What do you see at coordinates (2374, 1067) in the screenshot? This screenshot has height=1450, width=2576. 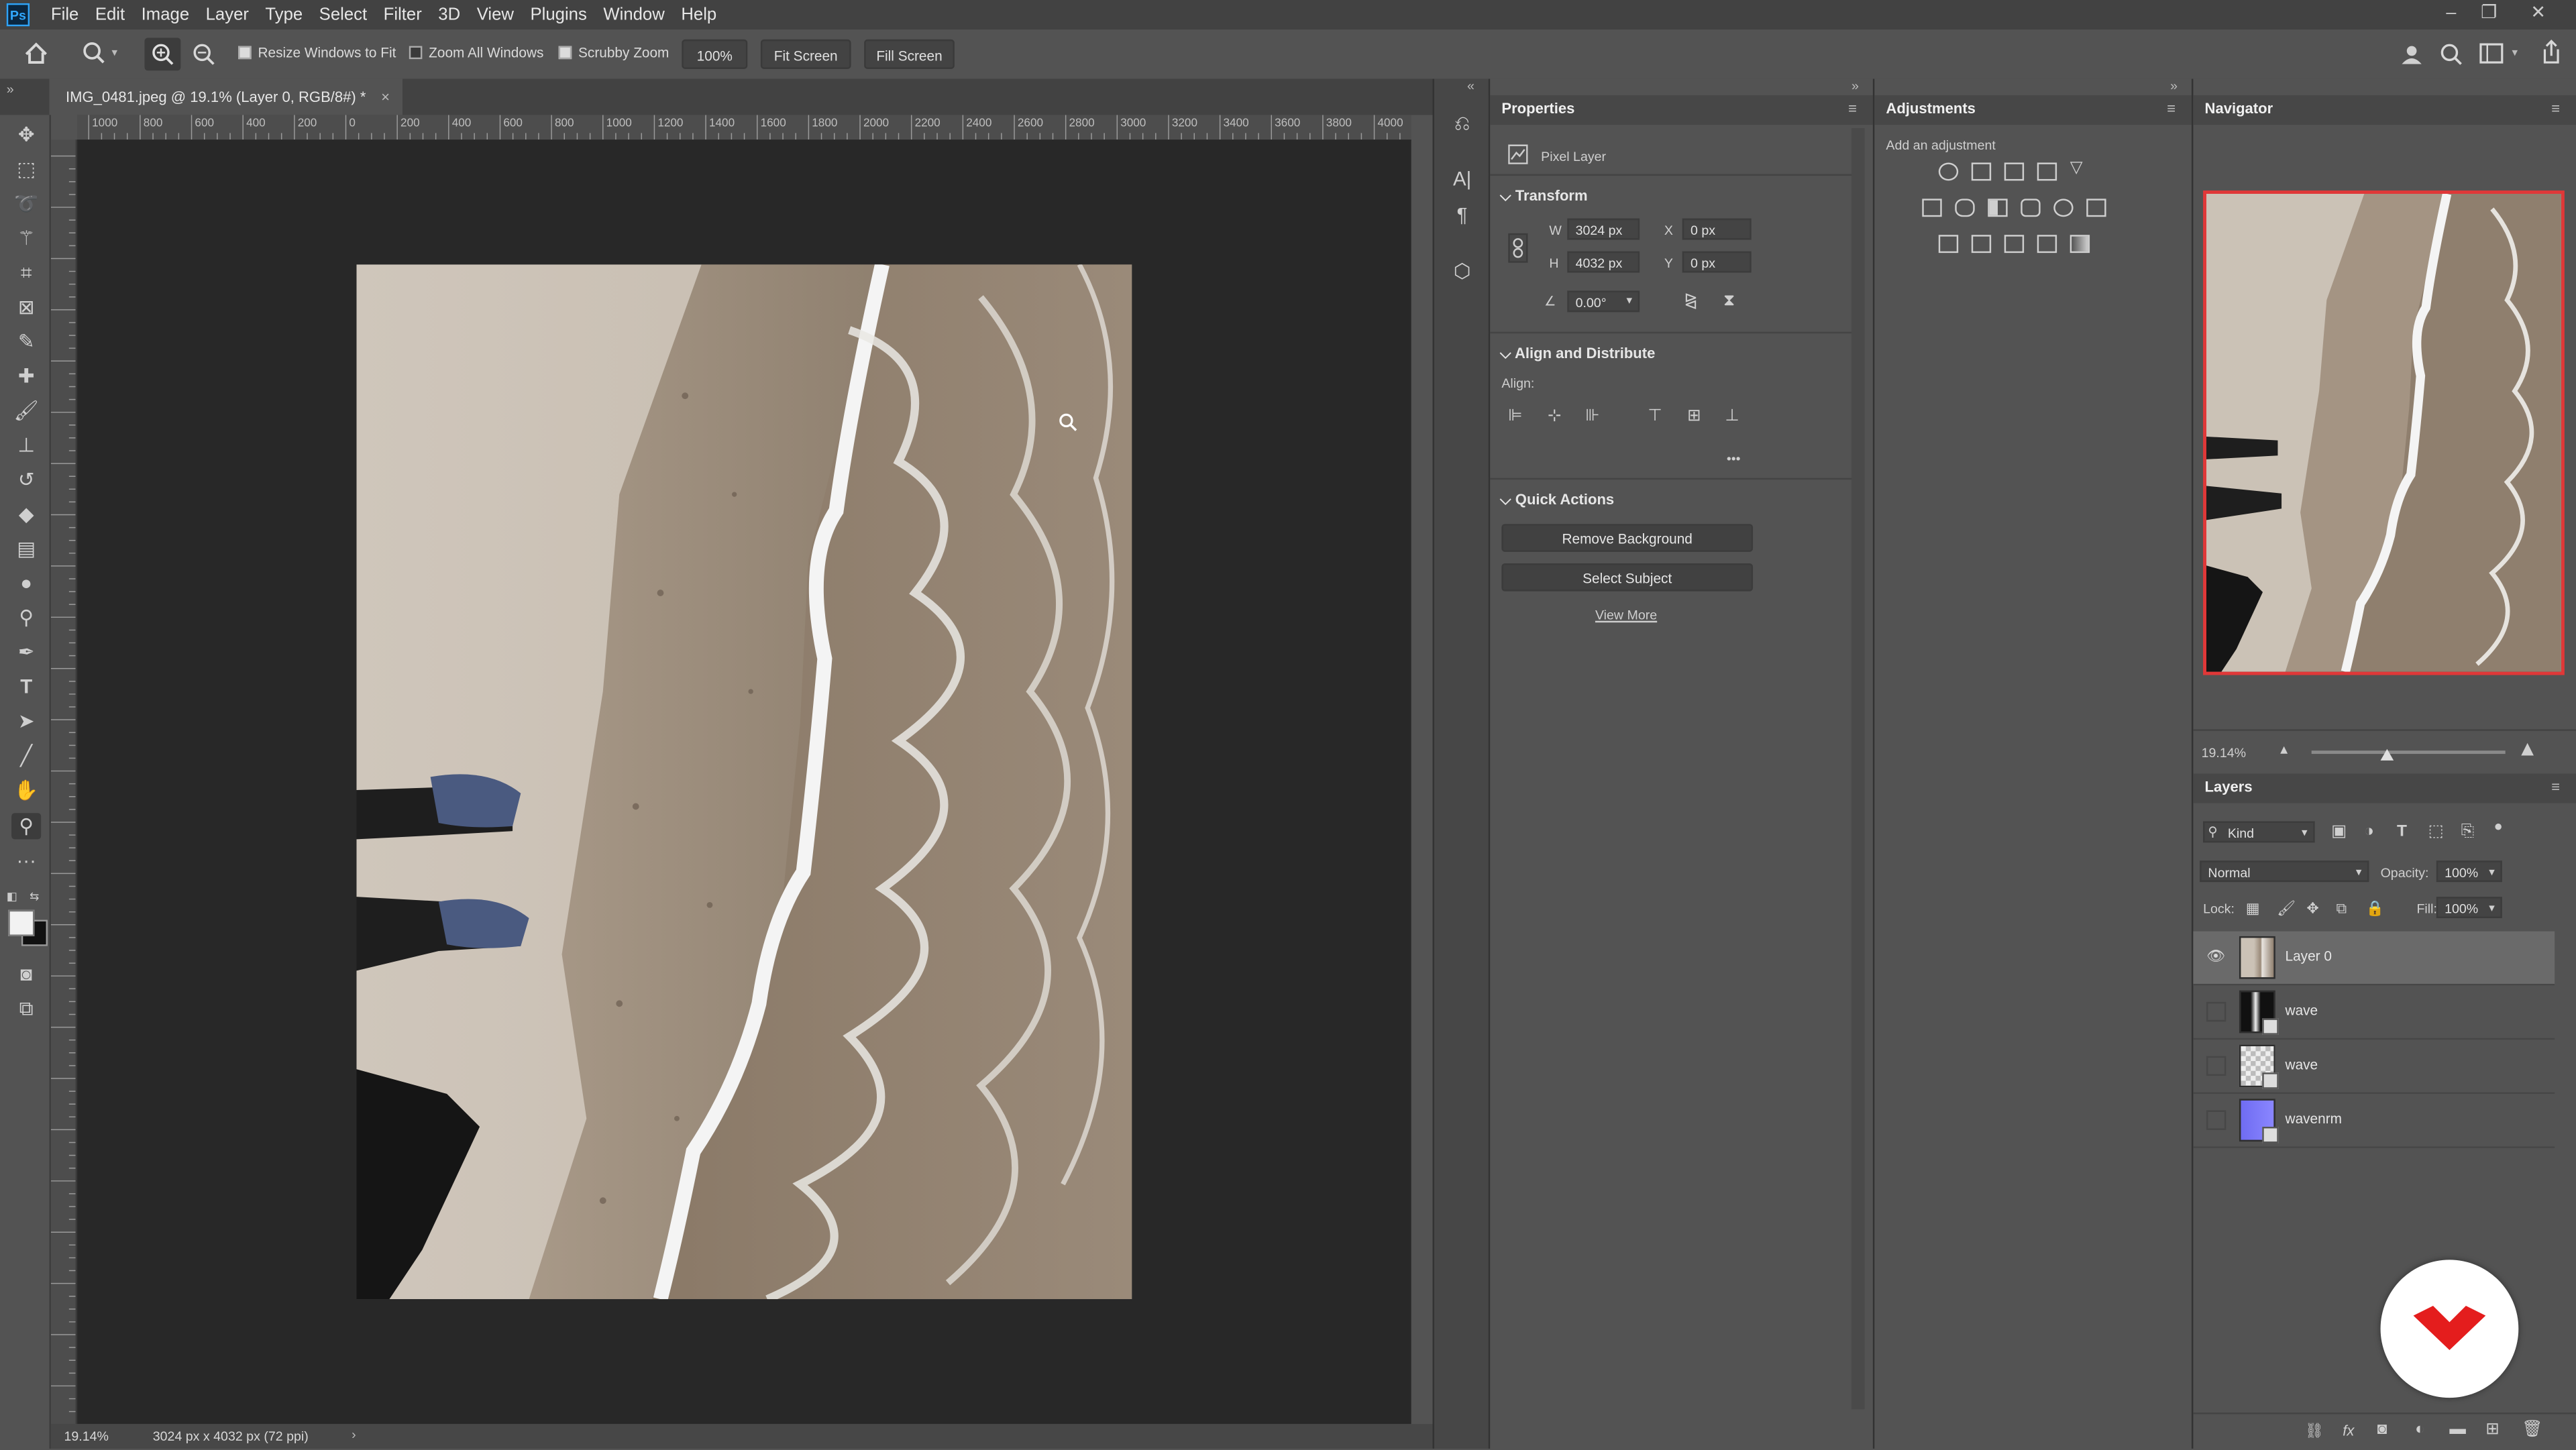 I see `layer-row-wave-2: wave` at bounding box center [2374, 1067].